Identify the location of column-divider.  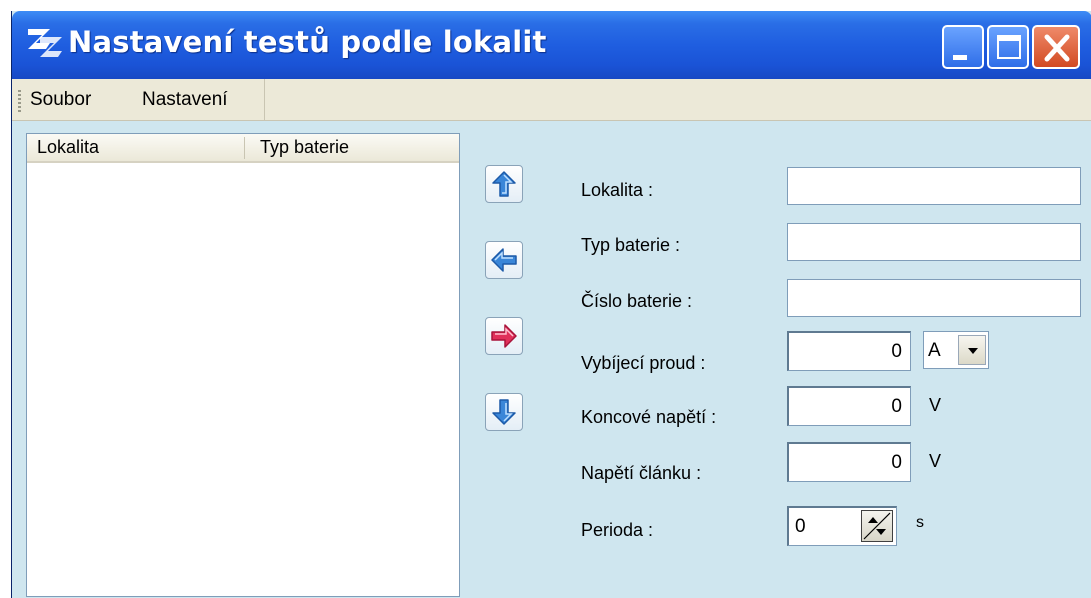
(244, 148).